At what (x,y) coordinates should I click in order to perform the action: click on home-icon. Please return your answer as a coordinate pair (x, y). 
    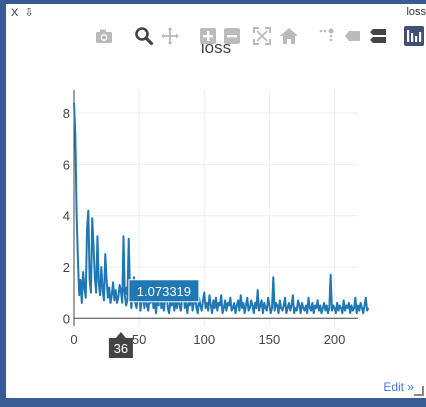
    Looking at the image, I should click on (289, 36).